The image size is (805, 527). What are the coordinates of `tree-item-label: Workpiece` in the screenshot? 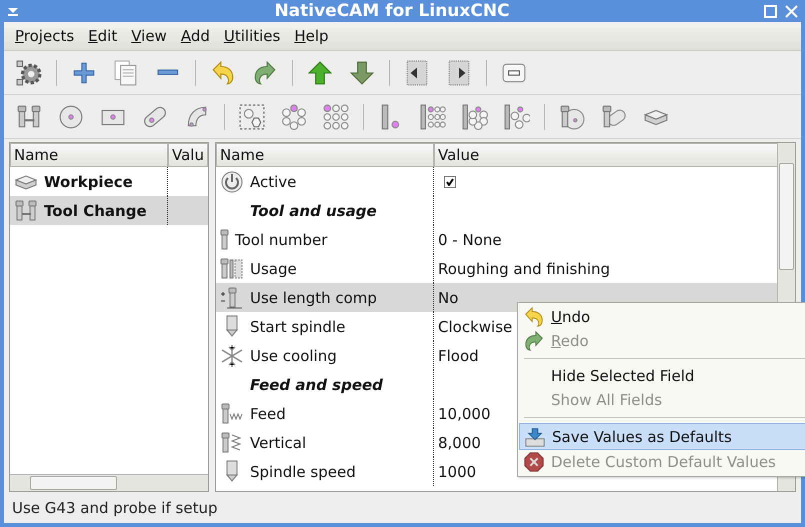 It's located at (88, 181).